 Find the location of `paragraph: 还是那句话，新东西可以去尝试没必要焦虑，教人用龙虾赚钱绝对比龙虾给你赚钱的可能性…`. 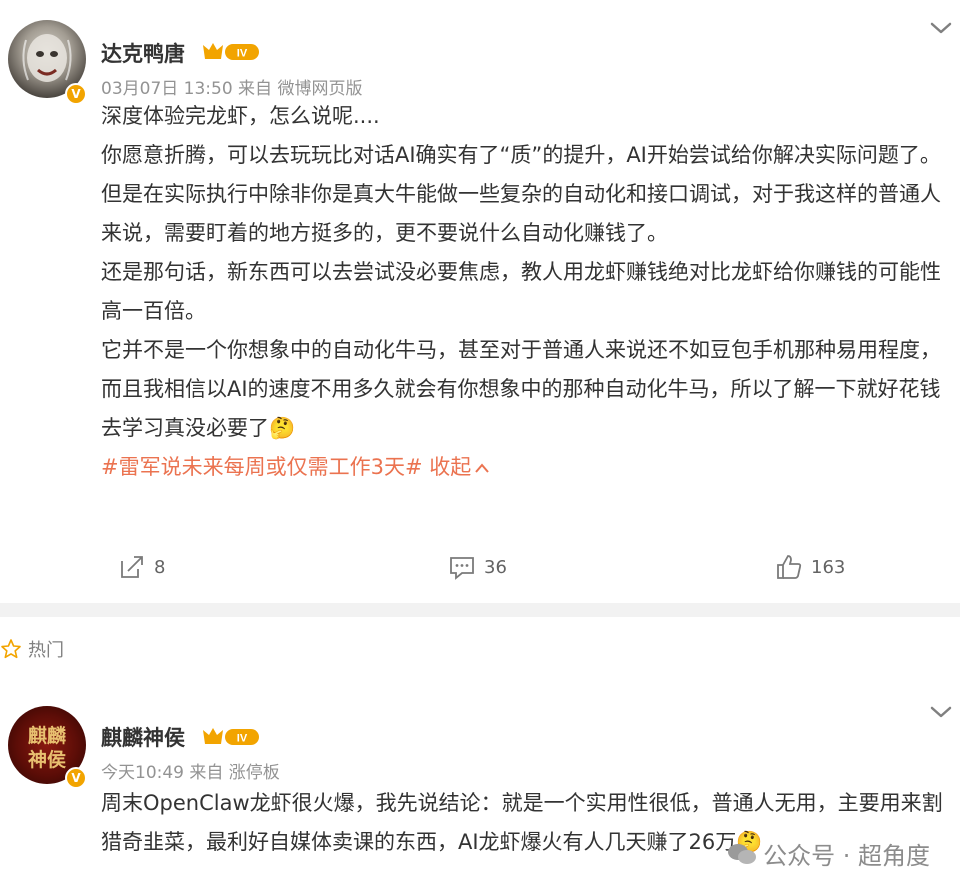

paragraph: 还是那句话，新东西可以去尝试没必要焦虑，教人用龙虾赚钱绝对比龙虾给你赚钱的可能性… is located at coordinates (521, 291).